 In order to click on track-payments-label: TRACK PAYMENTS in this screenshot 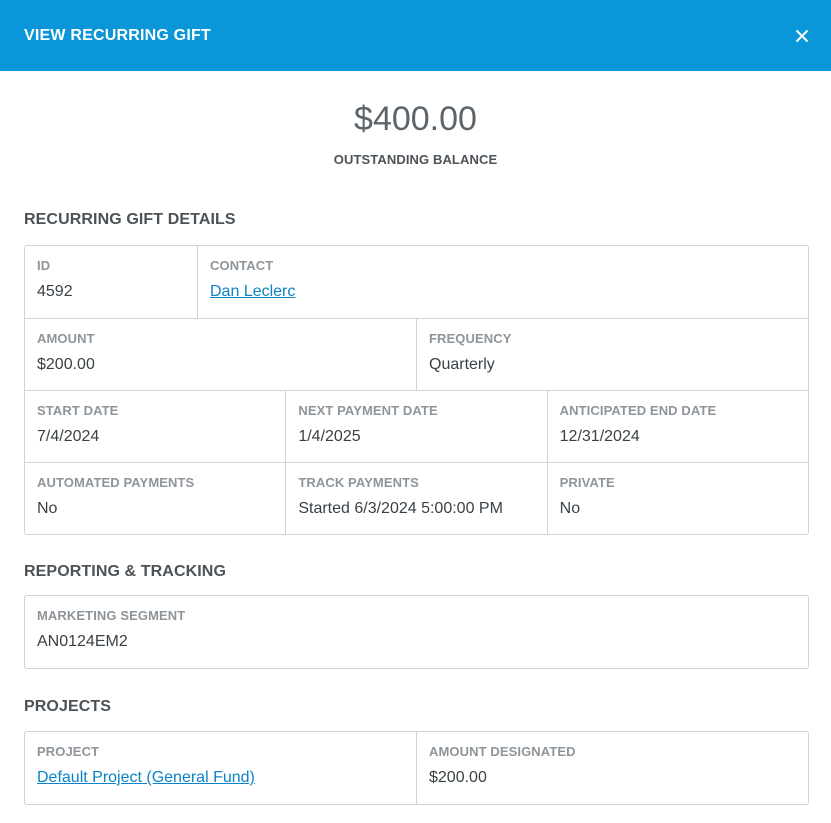, I will do `click(358, 482)`.